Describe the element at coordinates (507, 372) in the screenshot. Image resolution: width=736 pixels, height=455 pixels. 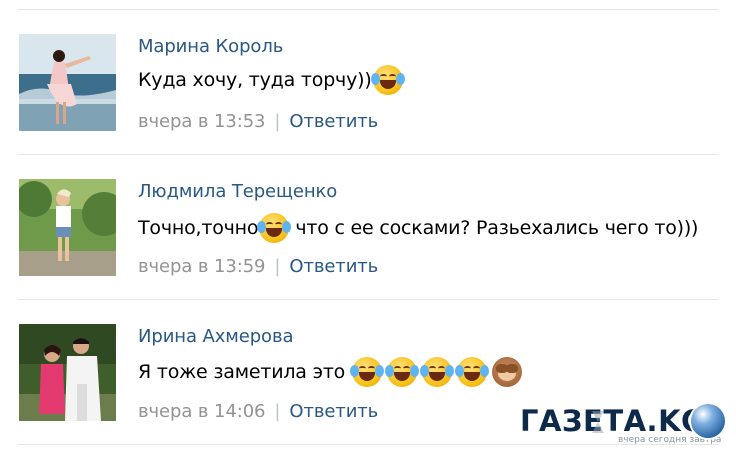
I see `see-no-evil-monkey-emoji-icon` at that location.